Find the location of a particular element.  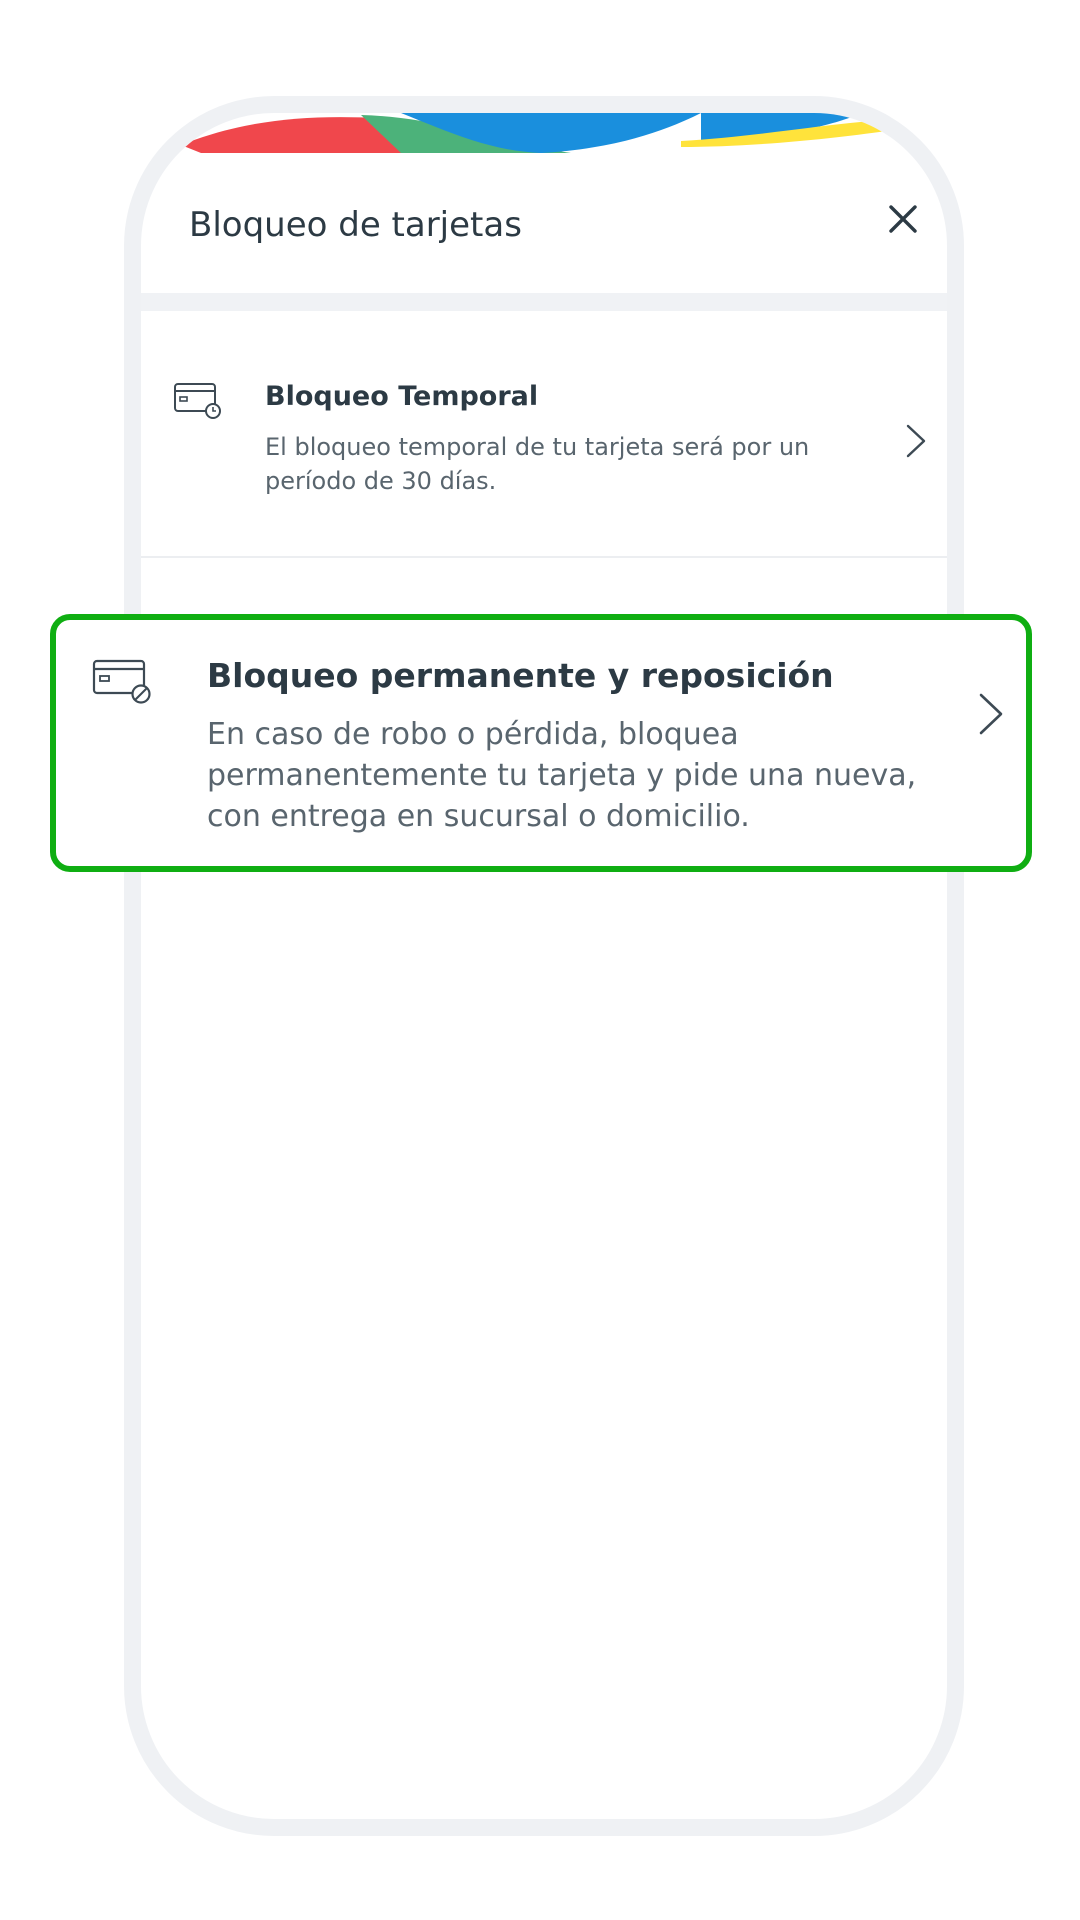

page-title: Bloqueo de tarjetas is located at coordinates (355, 225).